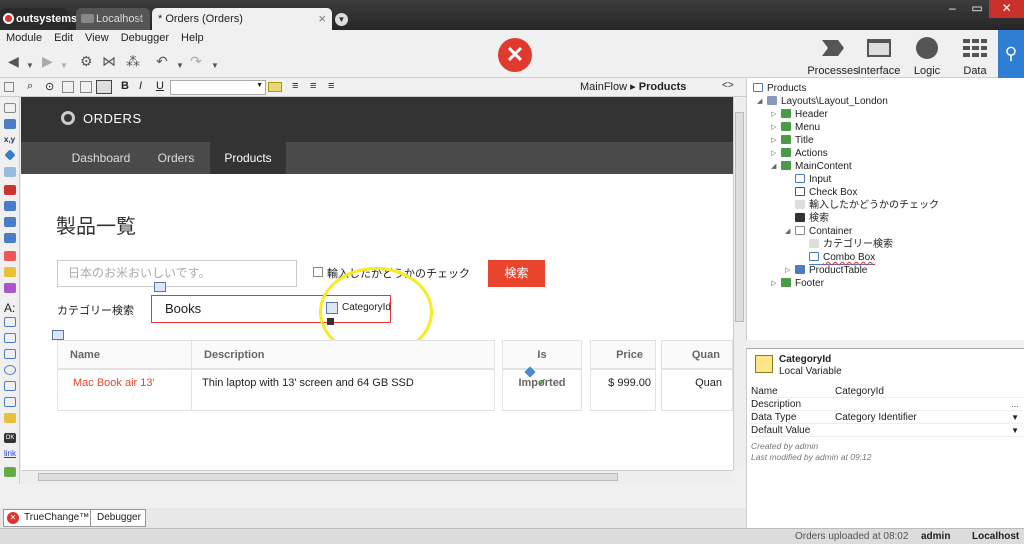 The image size is (1024, 544). Describe the element at coordinates (867, 205) in the screenshot. I see `tree-node-expression: 輸入したかどうかのチェック` at that location.